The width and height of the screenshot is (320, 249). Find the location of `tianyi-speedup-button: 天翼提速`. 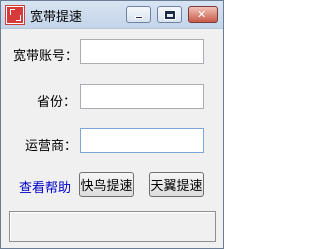

tianyi-speedup-button: 天翼提速 is located at coordinates (176, 184).